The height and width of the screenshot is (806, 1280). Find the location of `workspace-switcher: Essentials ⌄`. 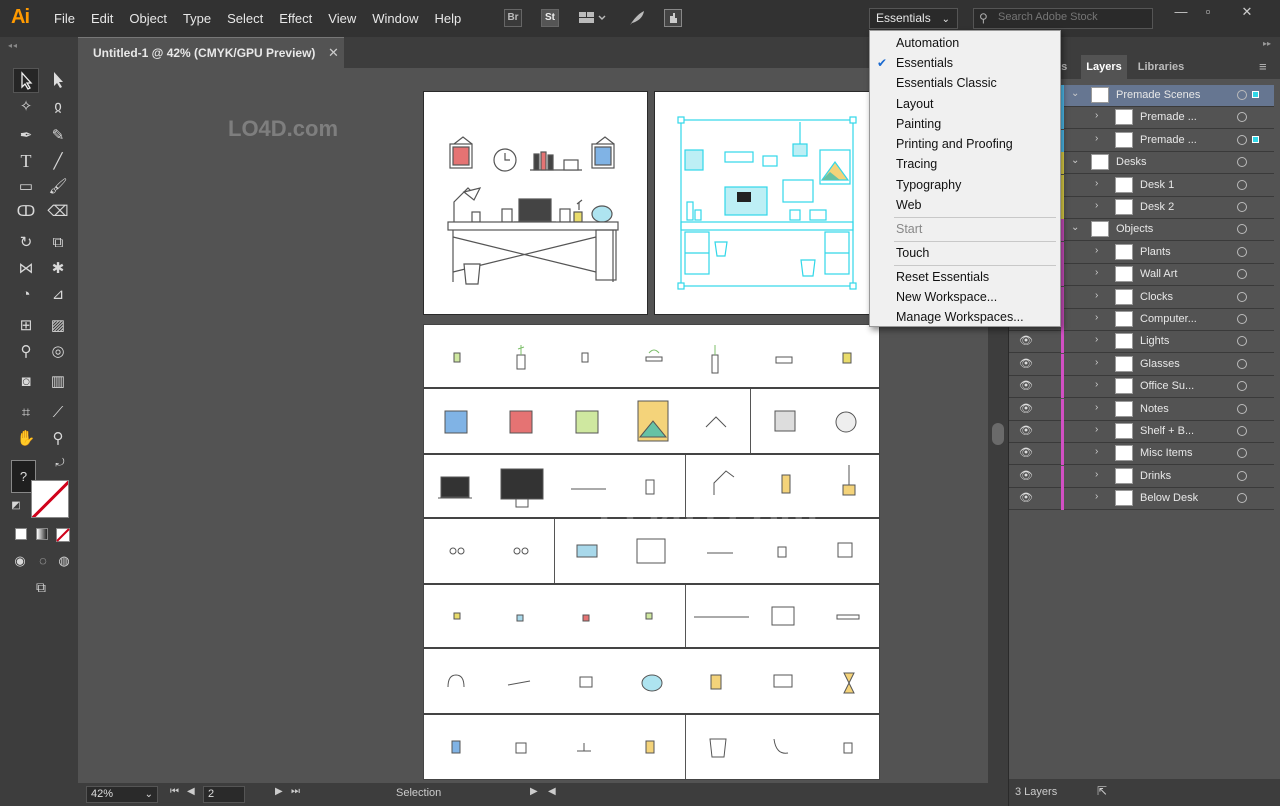

workspace-switcher: Essentials ⌄ is located at coordinates (913, 18).